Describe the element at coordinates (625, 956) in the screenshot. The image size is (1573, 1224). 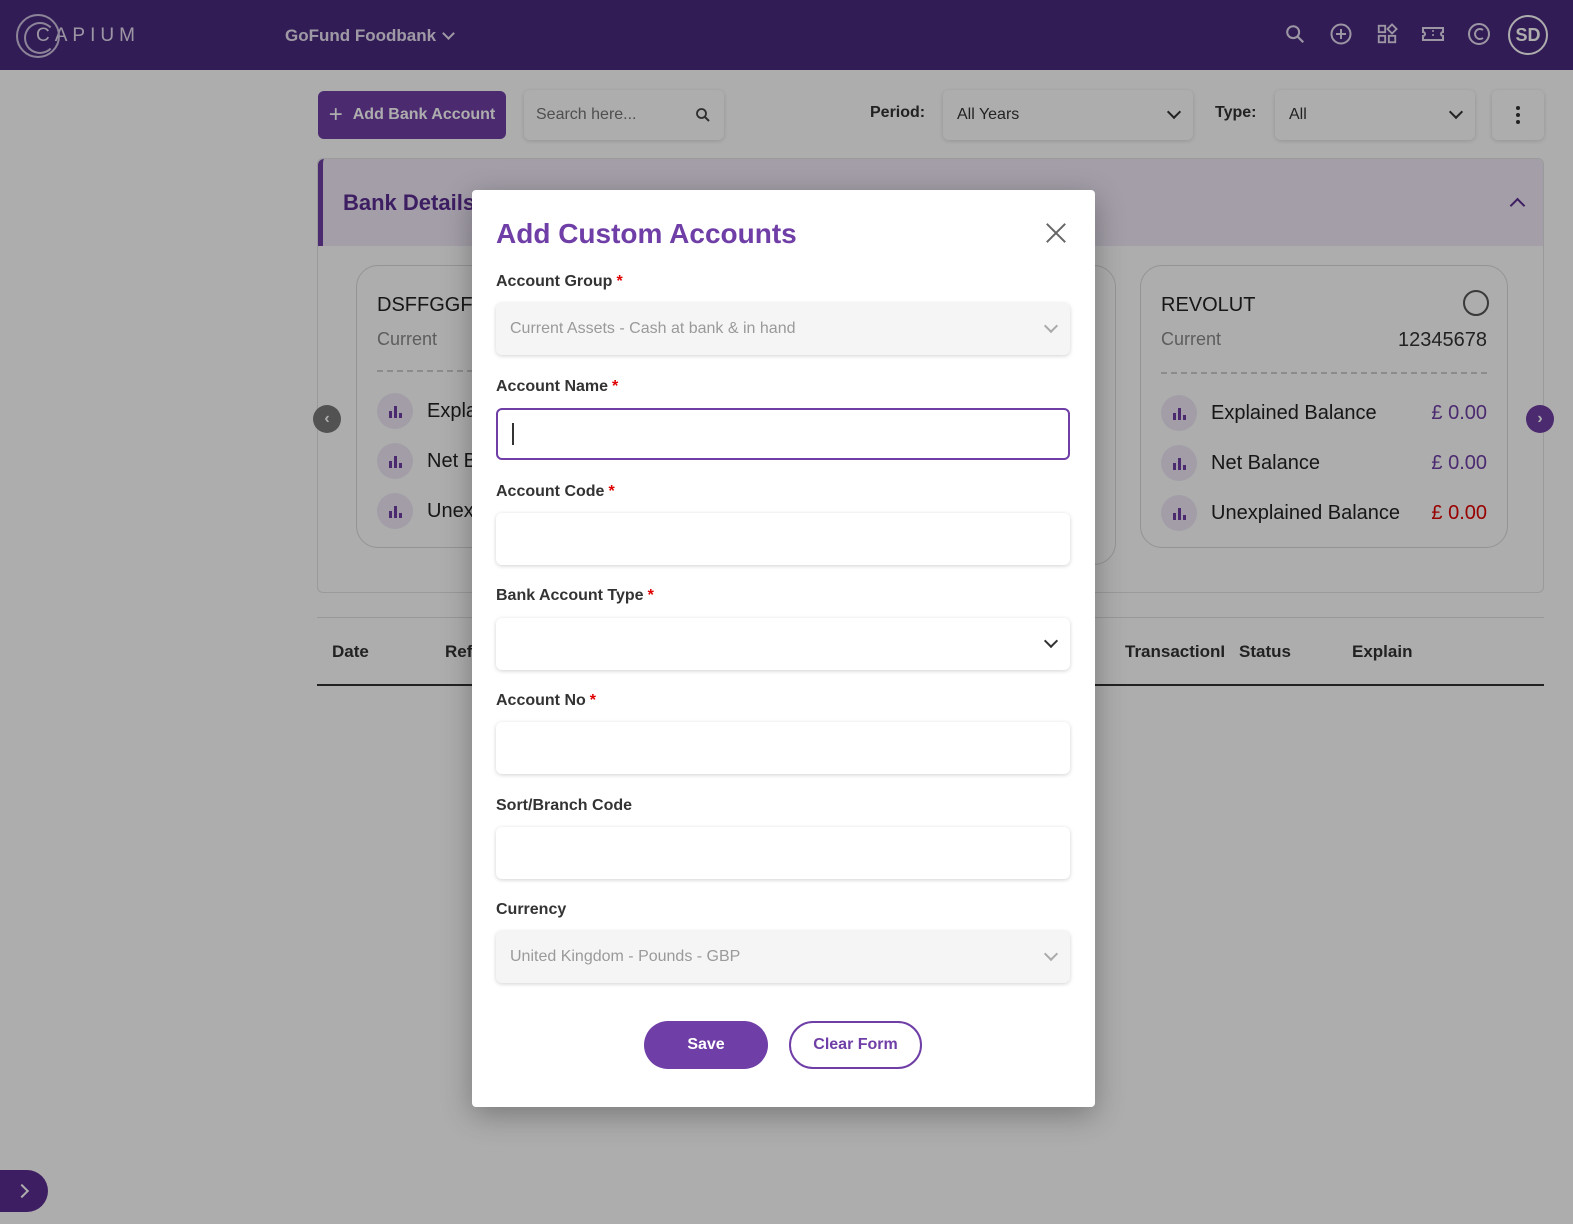
I see `currency-value: United Kingdom - Pounds - GBP` at that location.